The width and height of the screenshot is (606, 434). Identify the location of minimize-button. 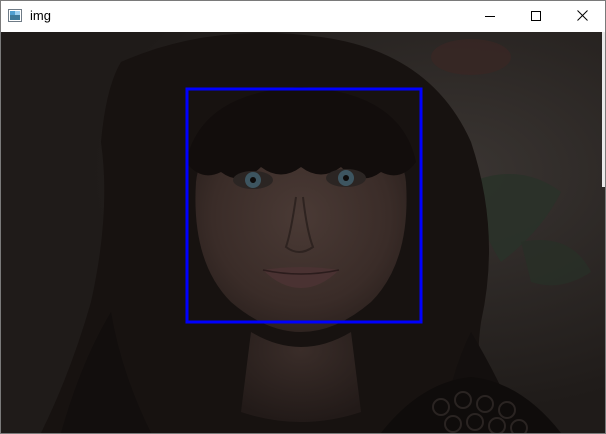
(490, 16).